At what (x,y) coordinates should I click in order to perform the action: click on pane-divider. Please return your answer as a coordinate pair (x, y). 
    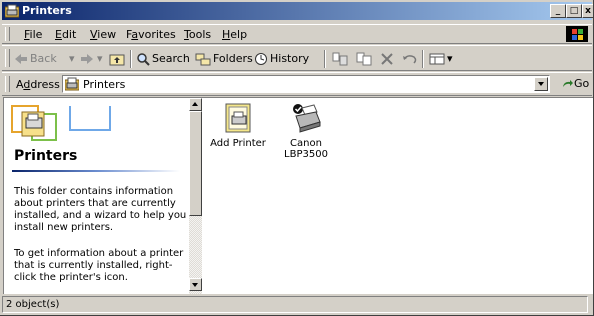
    Looking at the image, I should click on (96, 171).